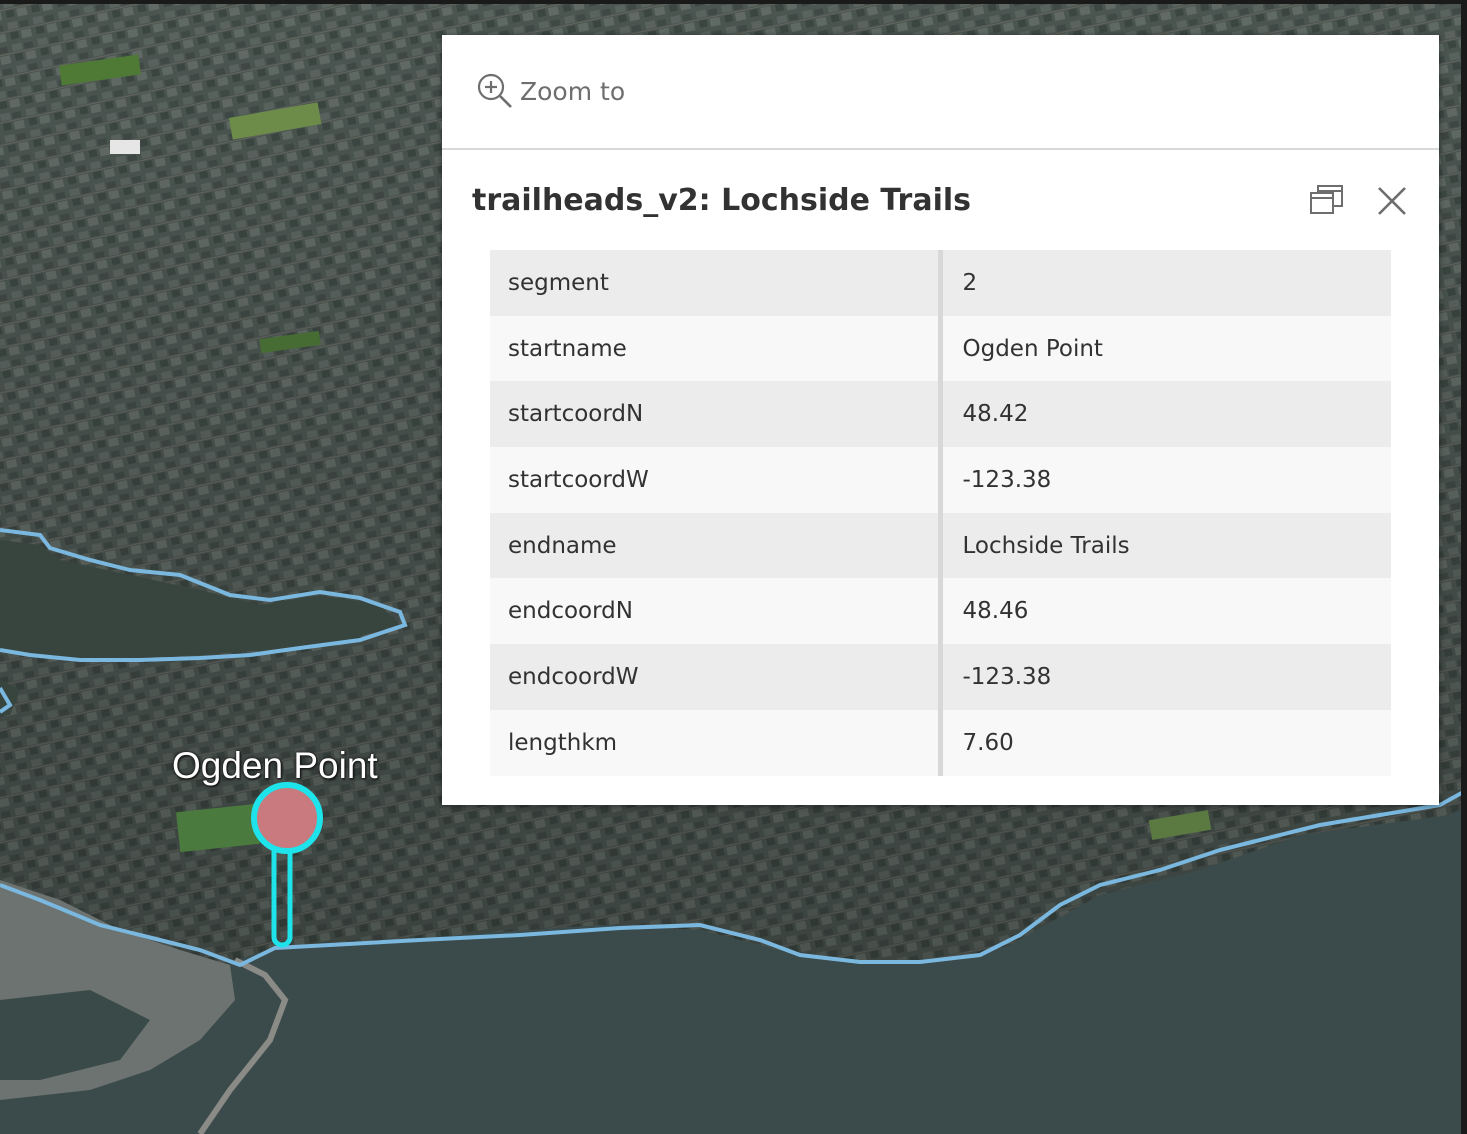 This screenshot has height=1134, width=1467. What do you see at coordinates (1165, 742) in the screenshot?
I see `field-value: 7.60` at bounding box center [1165, 742].